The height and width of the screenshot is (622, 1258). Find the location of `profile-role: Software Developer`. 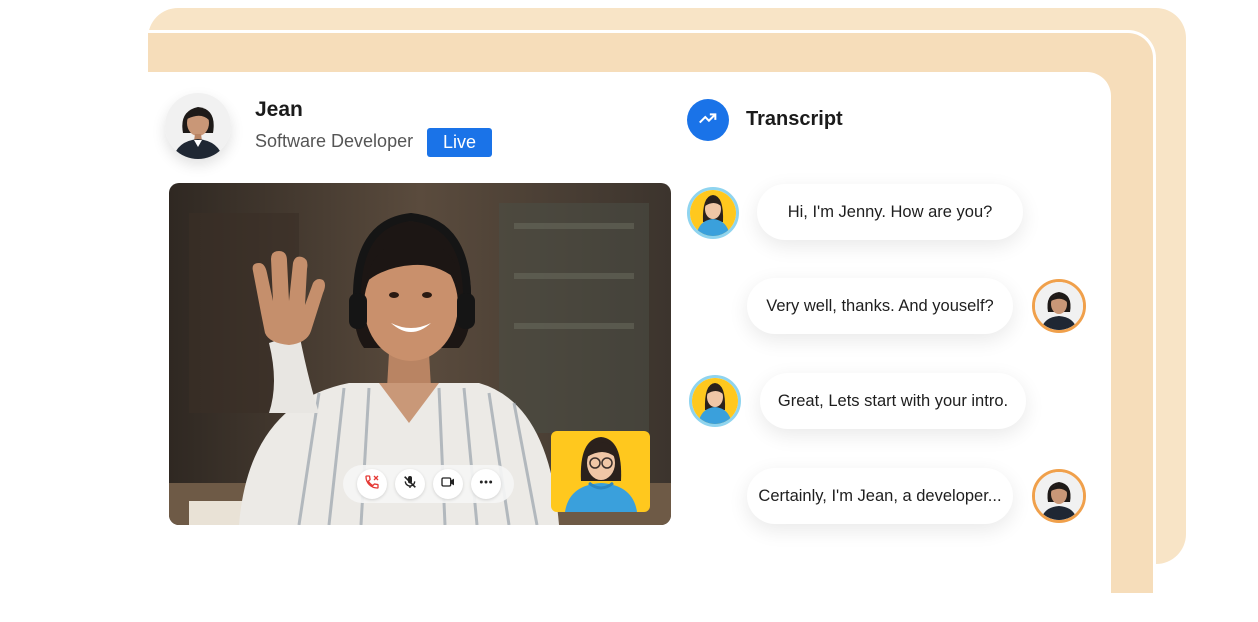

profile-role: Software Developer is located at coordinates (334, 141).